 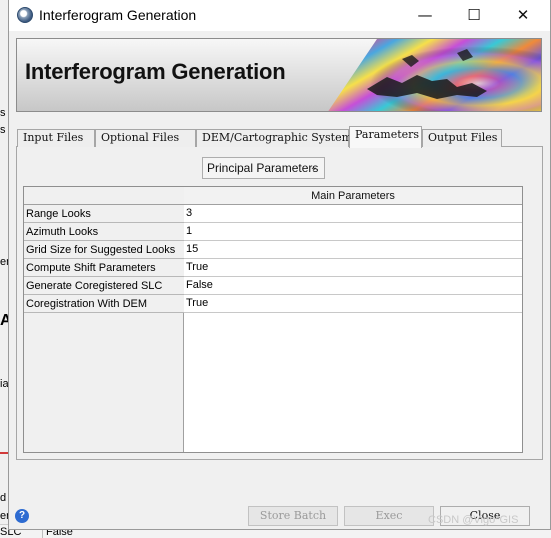 I want to click on tab-input-files: Input Files, so click(x=56, y=138).